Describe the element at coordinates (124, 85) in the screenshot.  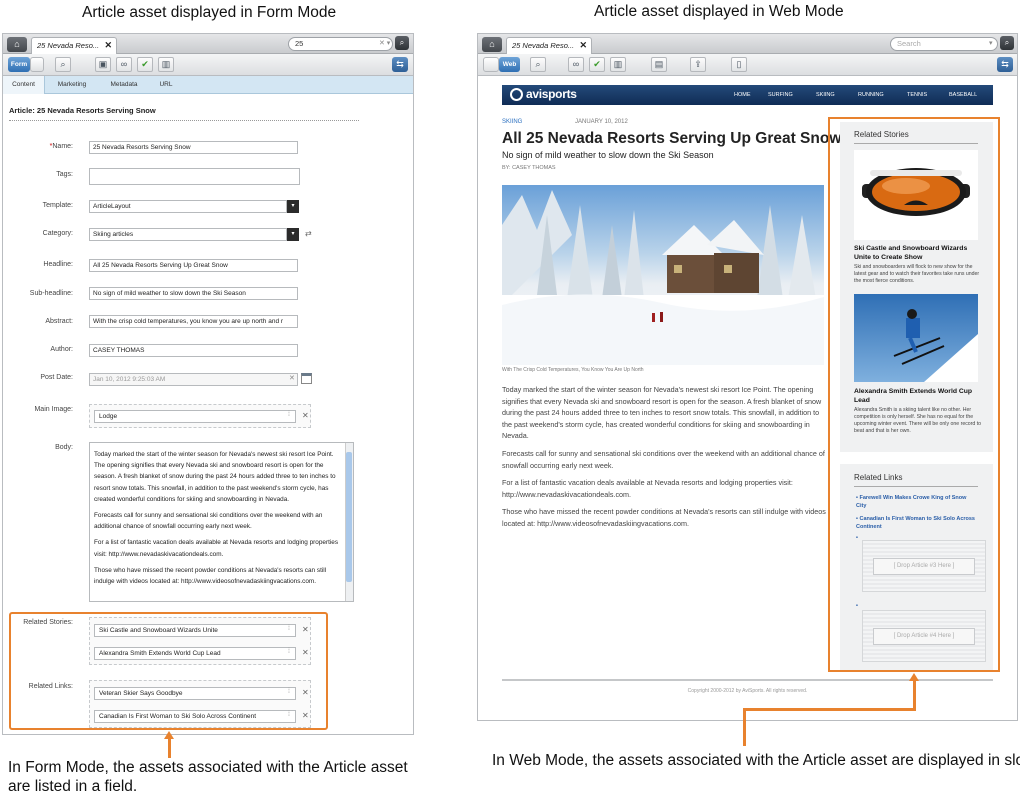
I see `tab-metadata: Metadata` at that location.